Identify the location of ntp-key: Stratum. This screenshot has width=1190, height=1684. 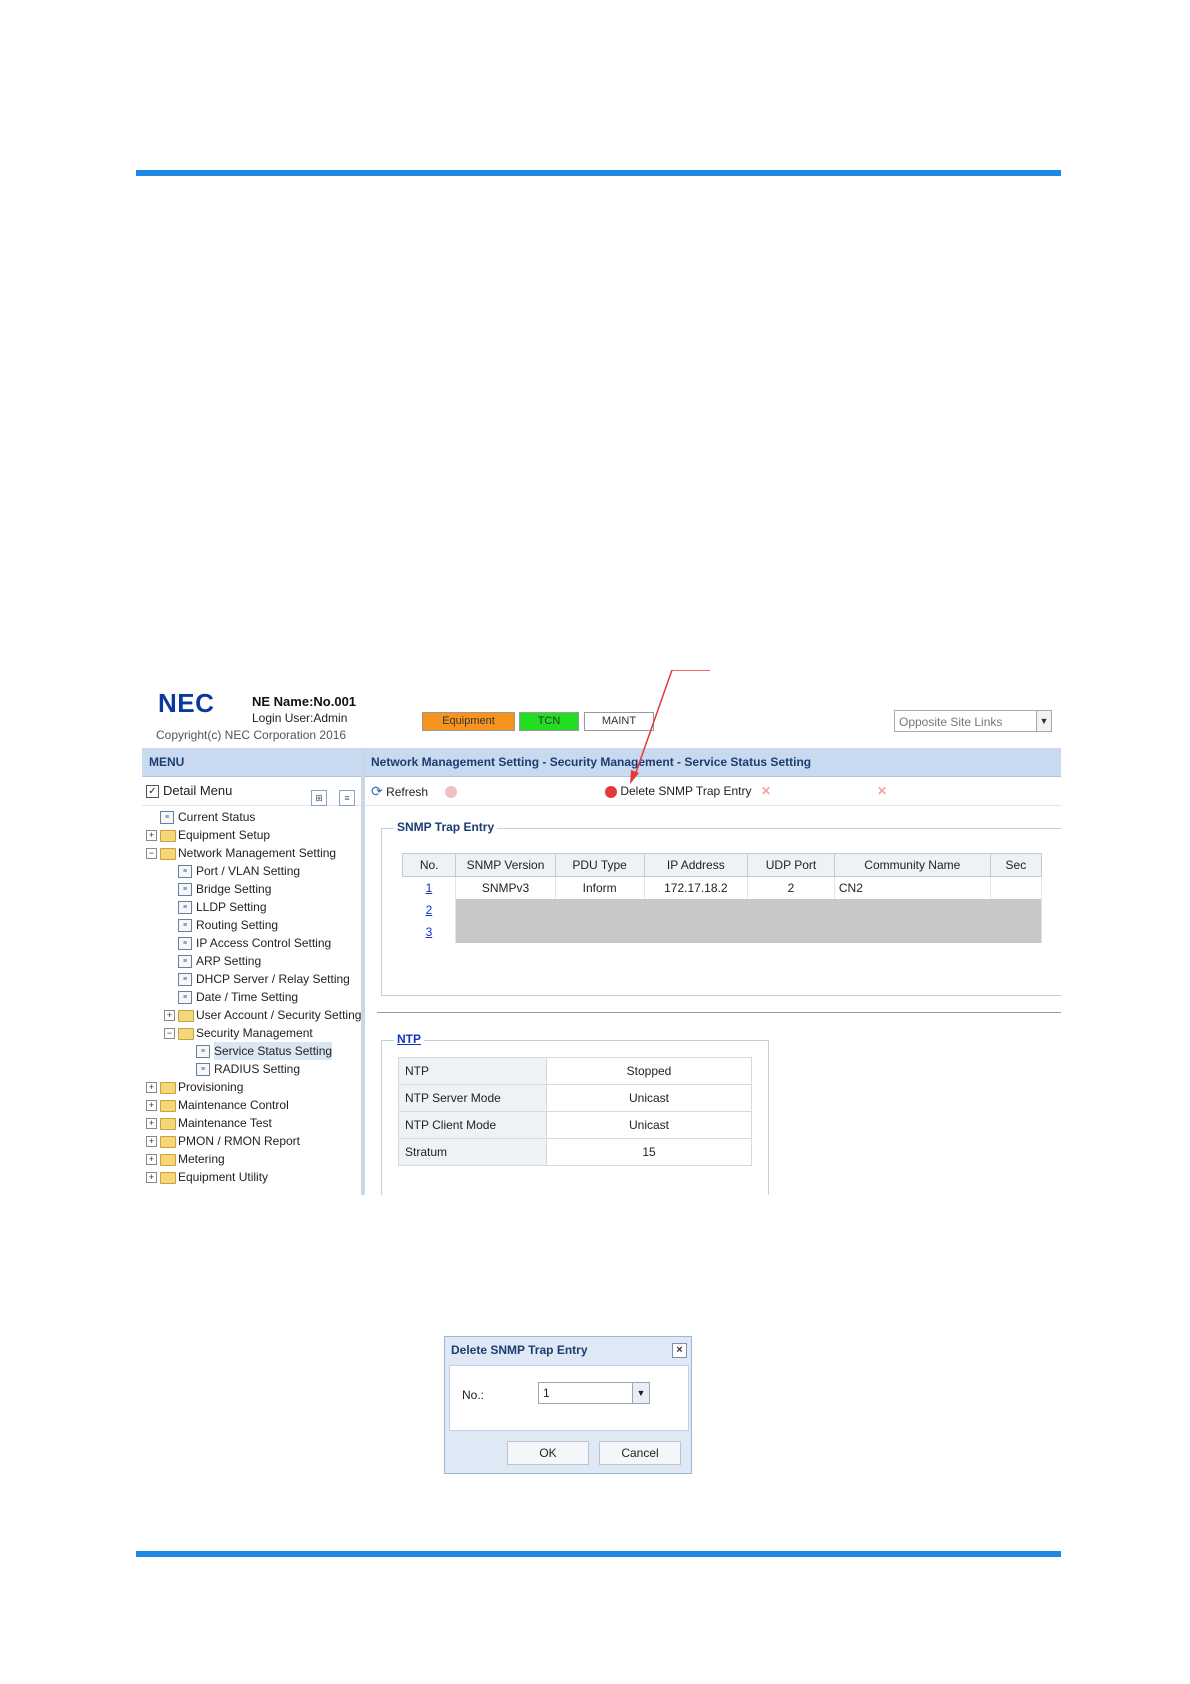
(472, 1152).